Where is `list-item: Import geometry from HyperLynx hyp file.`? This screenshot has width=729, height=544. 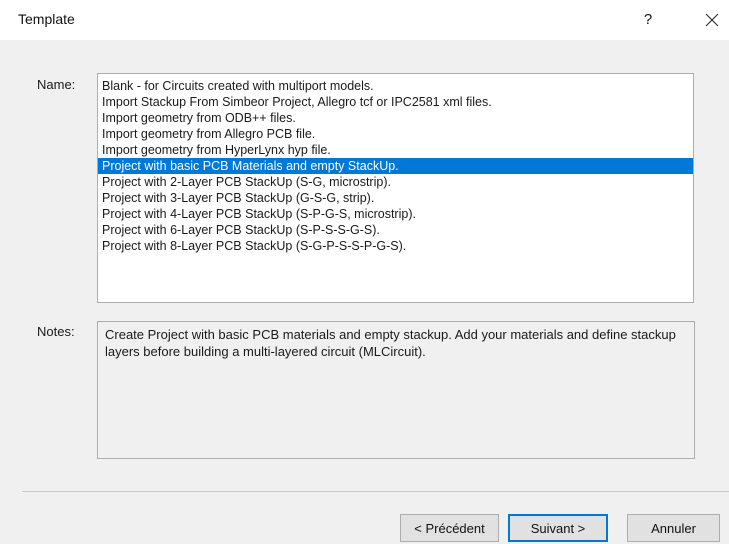 list-item: Import geometry from HyperLynx hyp file. is located at coordinates (395, 150).